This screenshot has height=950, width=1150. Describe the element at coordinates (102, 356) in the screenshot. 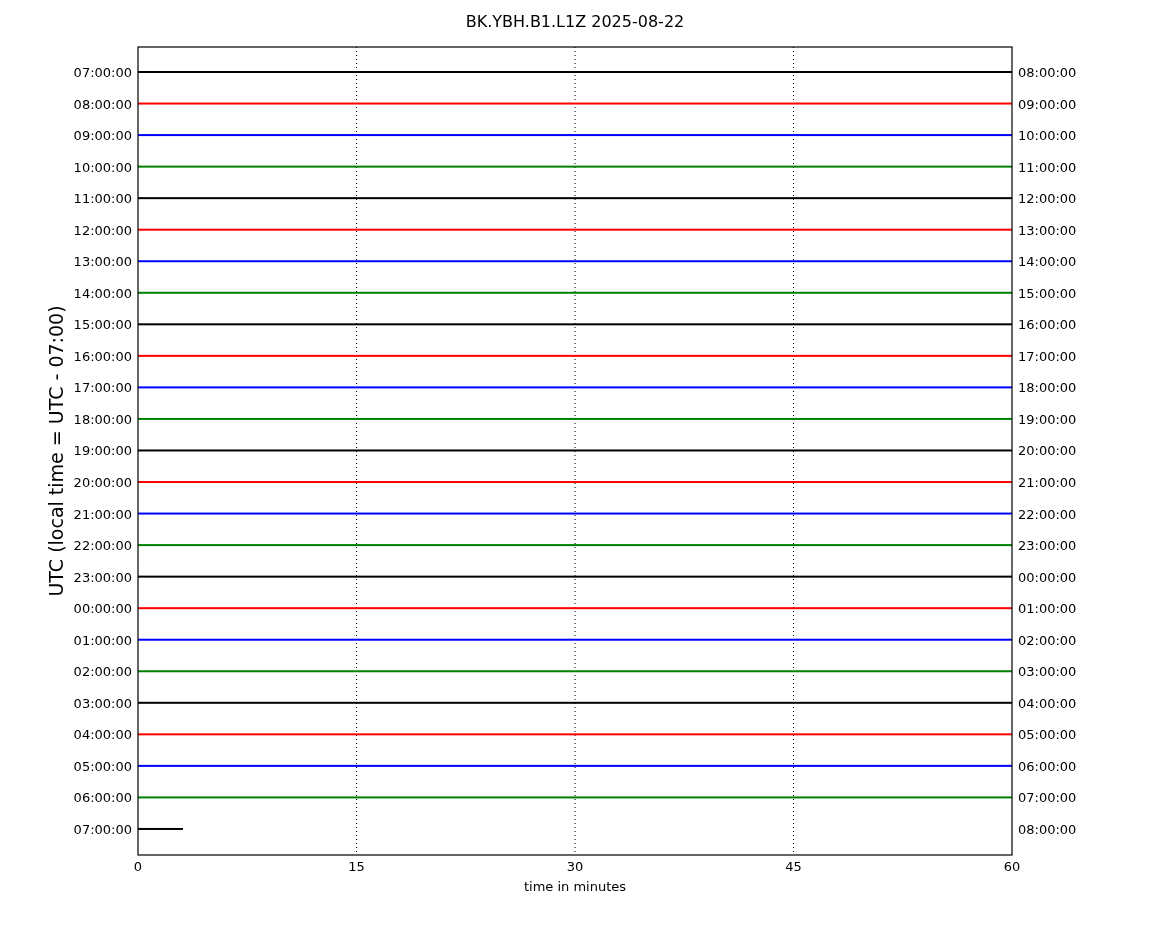

I see `row-start-time: 16:00:00` at that location.